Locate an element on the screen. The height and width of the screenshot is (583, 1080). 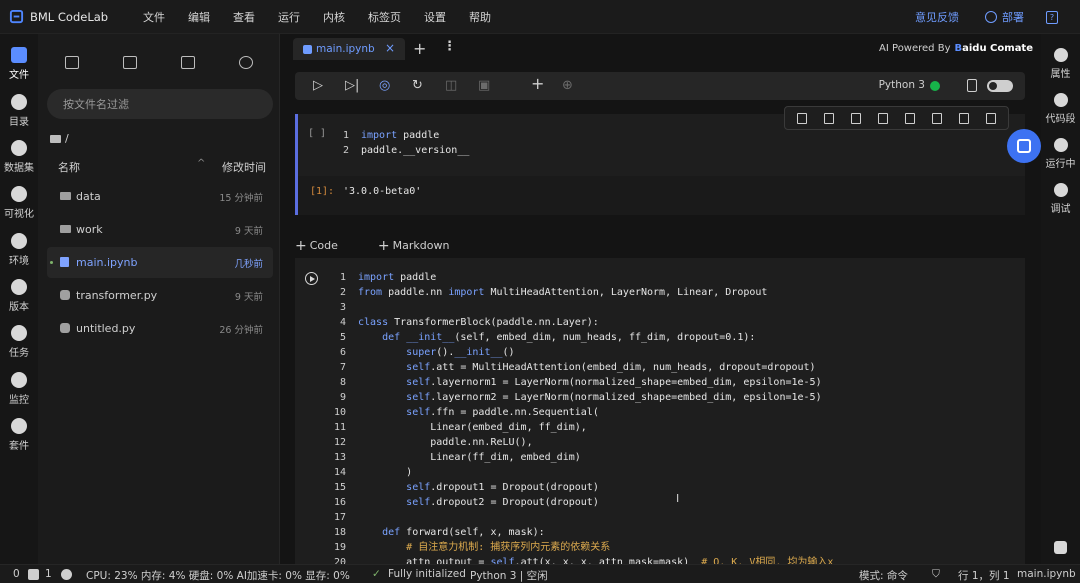
activity-version: 版本 is located at coordinates (19, 296).